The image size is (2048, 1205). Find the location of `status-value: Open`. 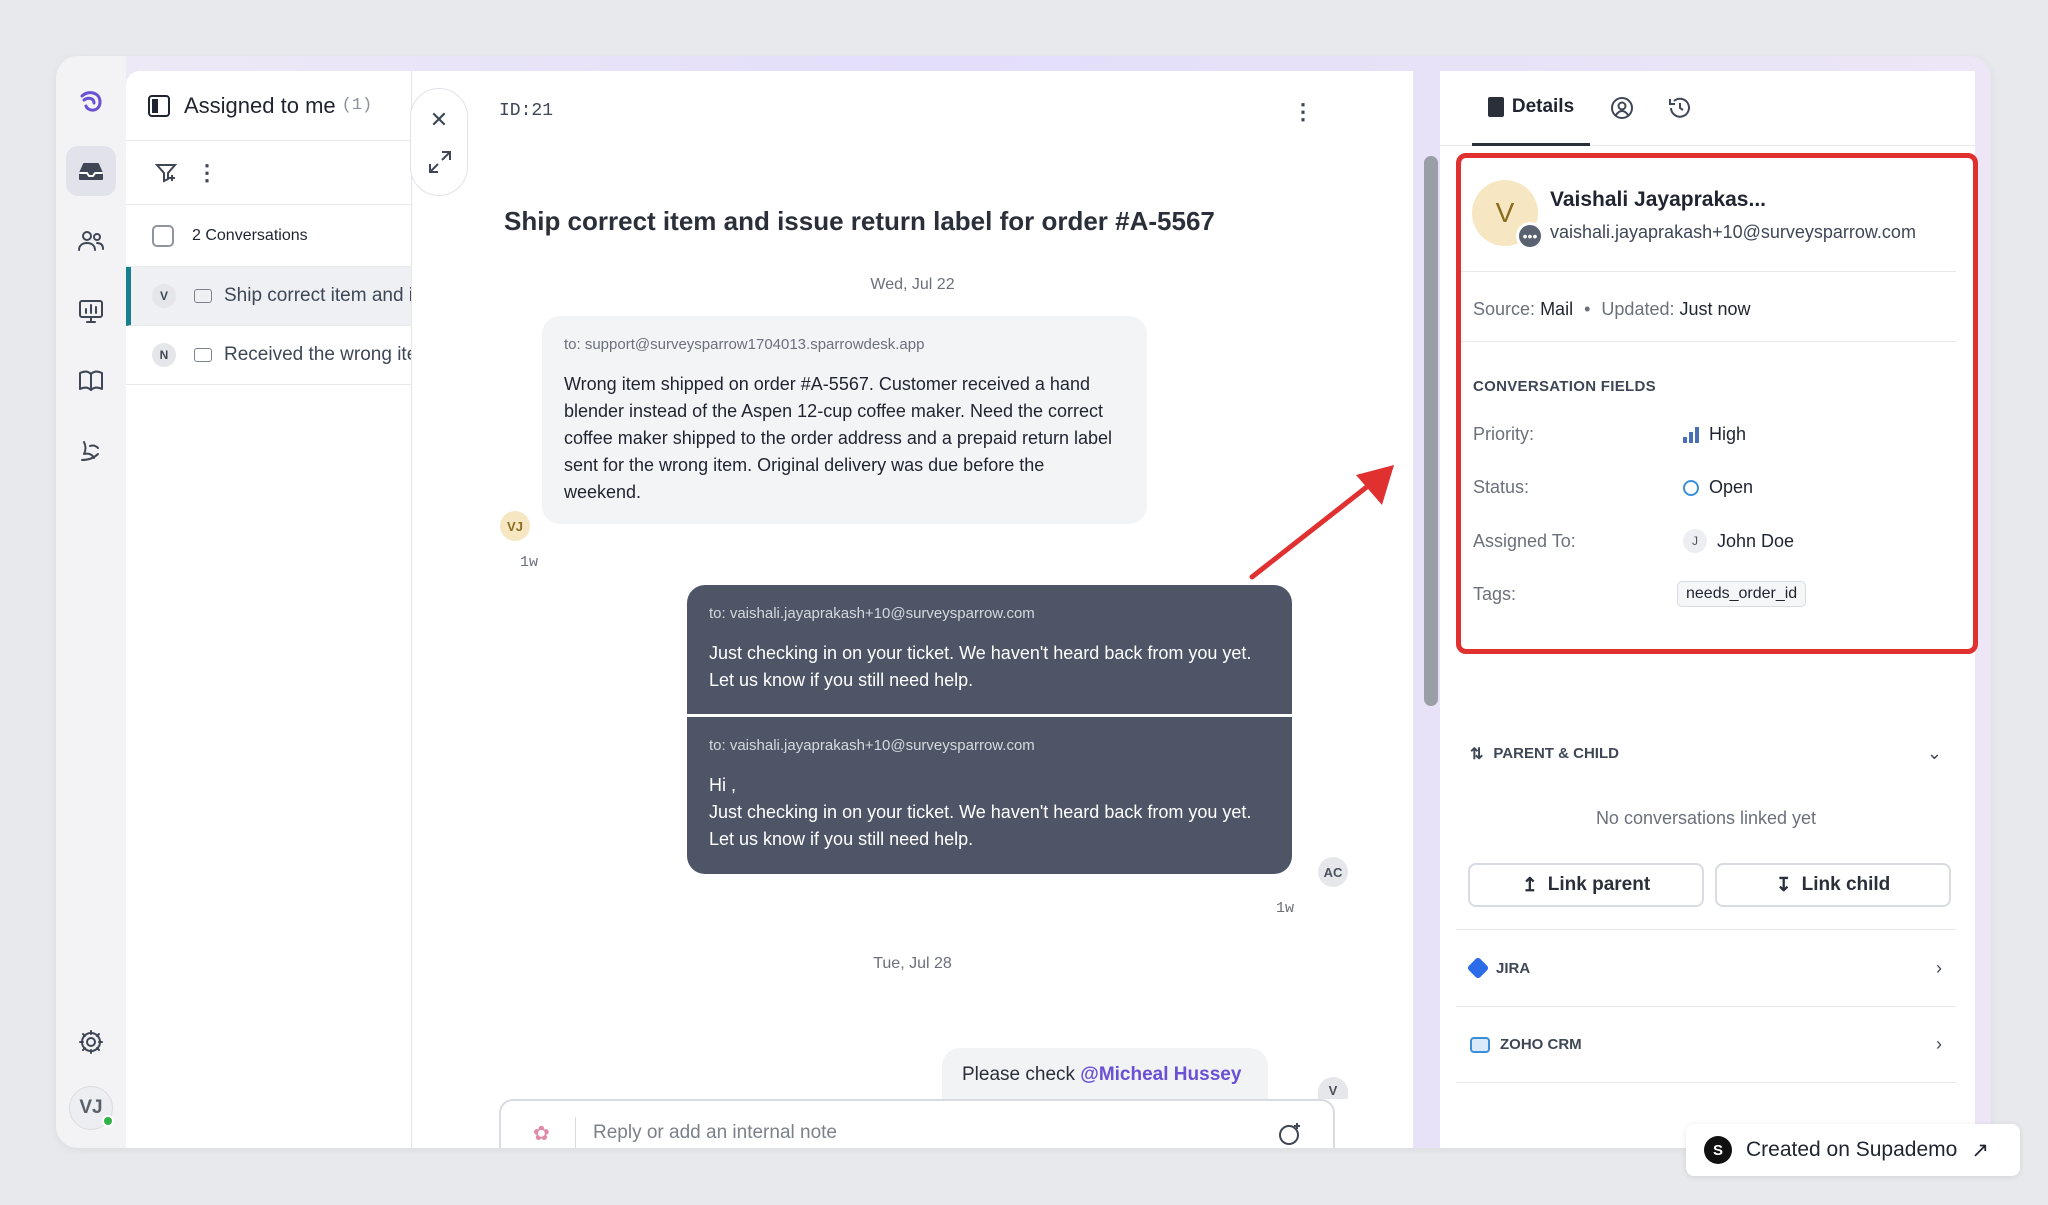

status-value: Open is located at coordinates (1718, 487).